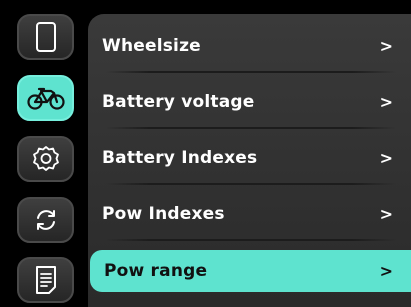 This screenshot has width=411, height=307. I want to click on menu-item-label: Battery voltage, so click(178, 102).